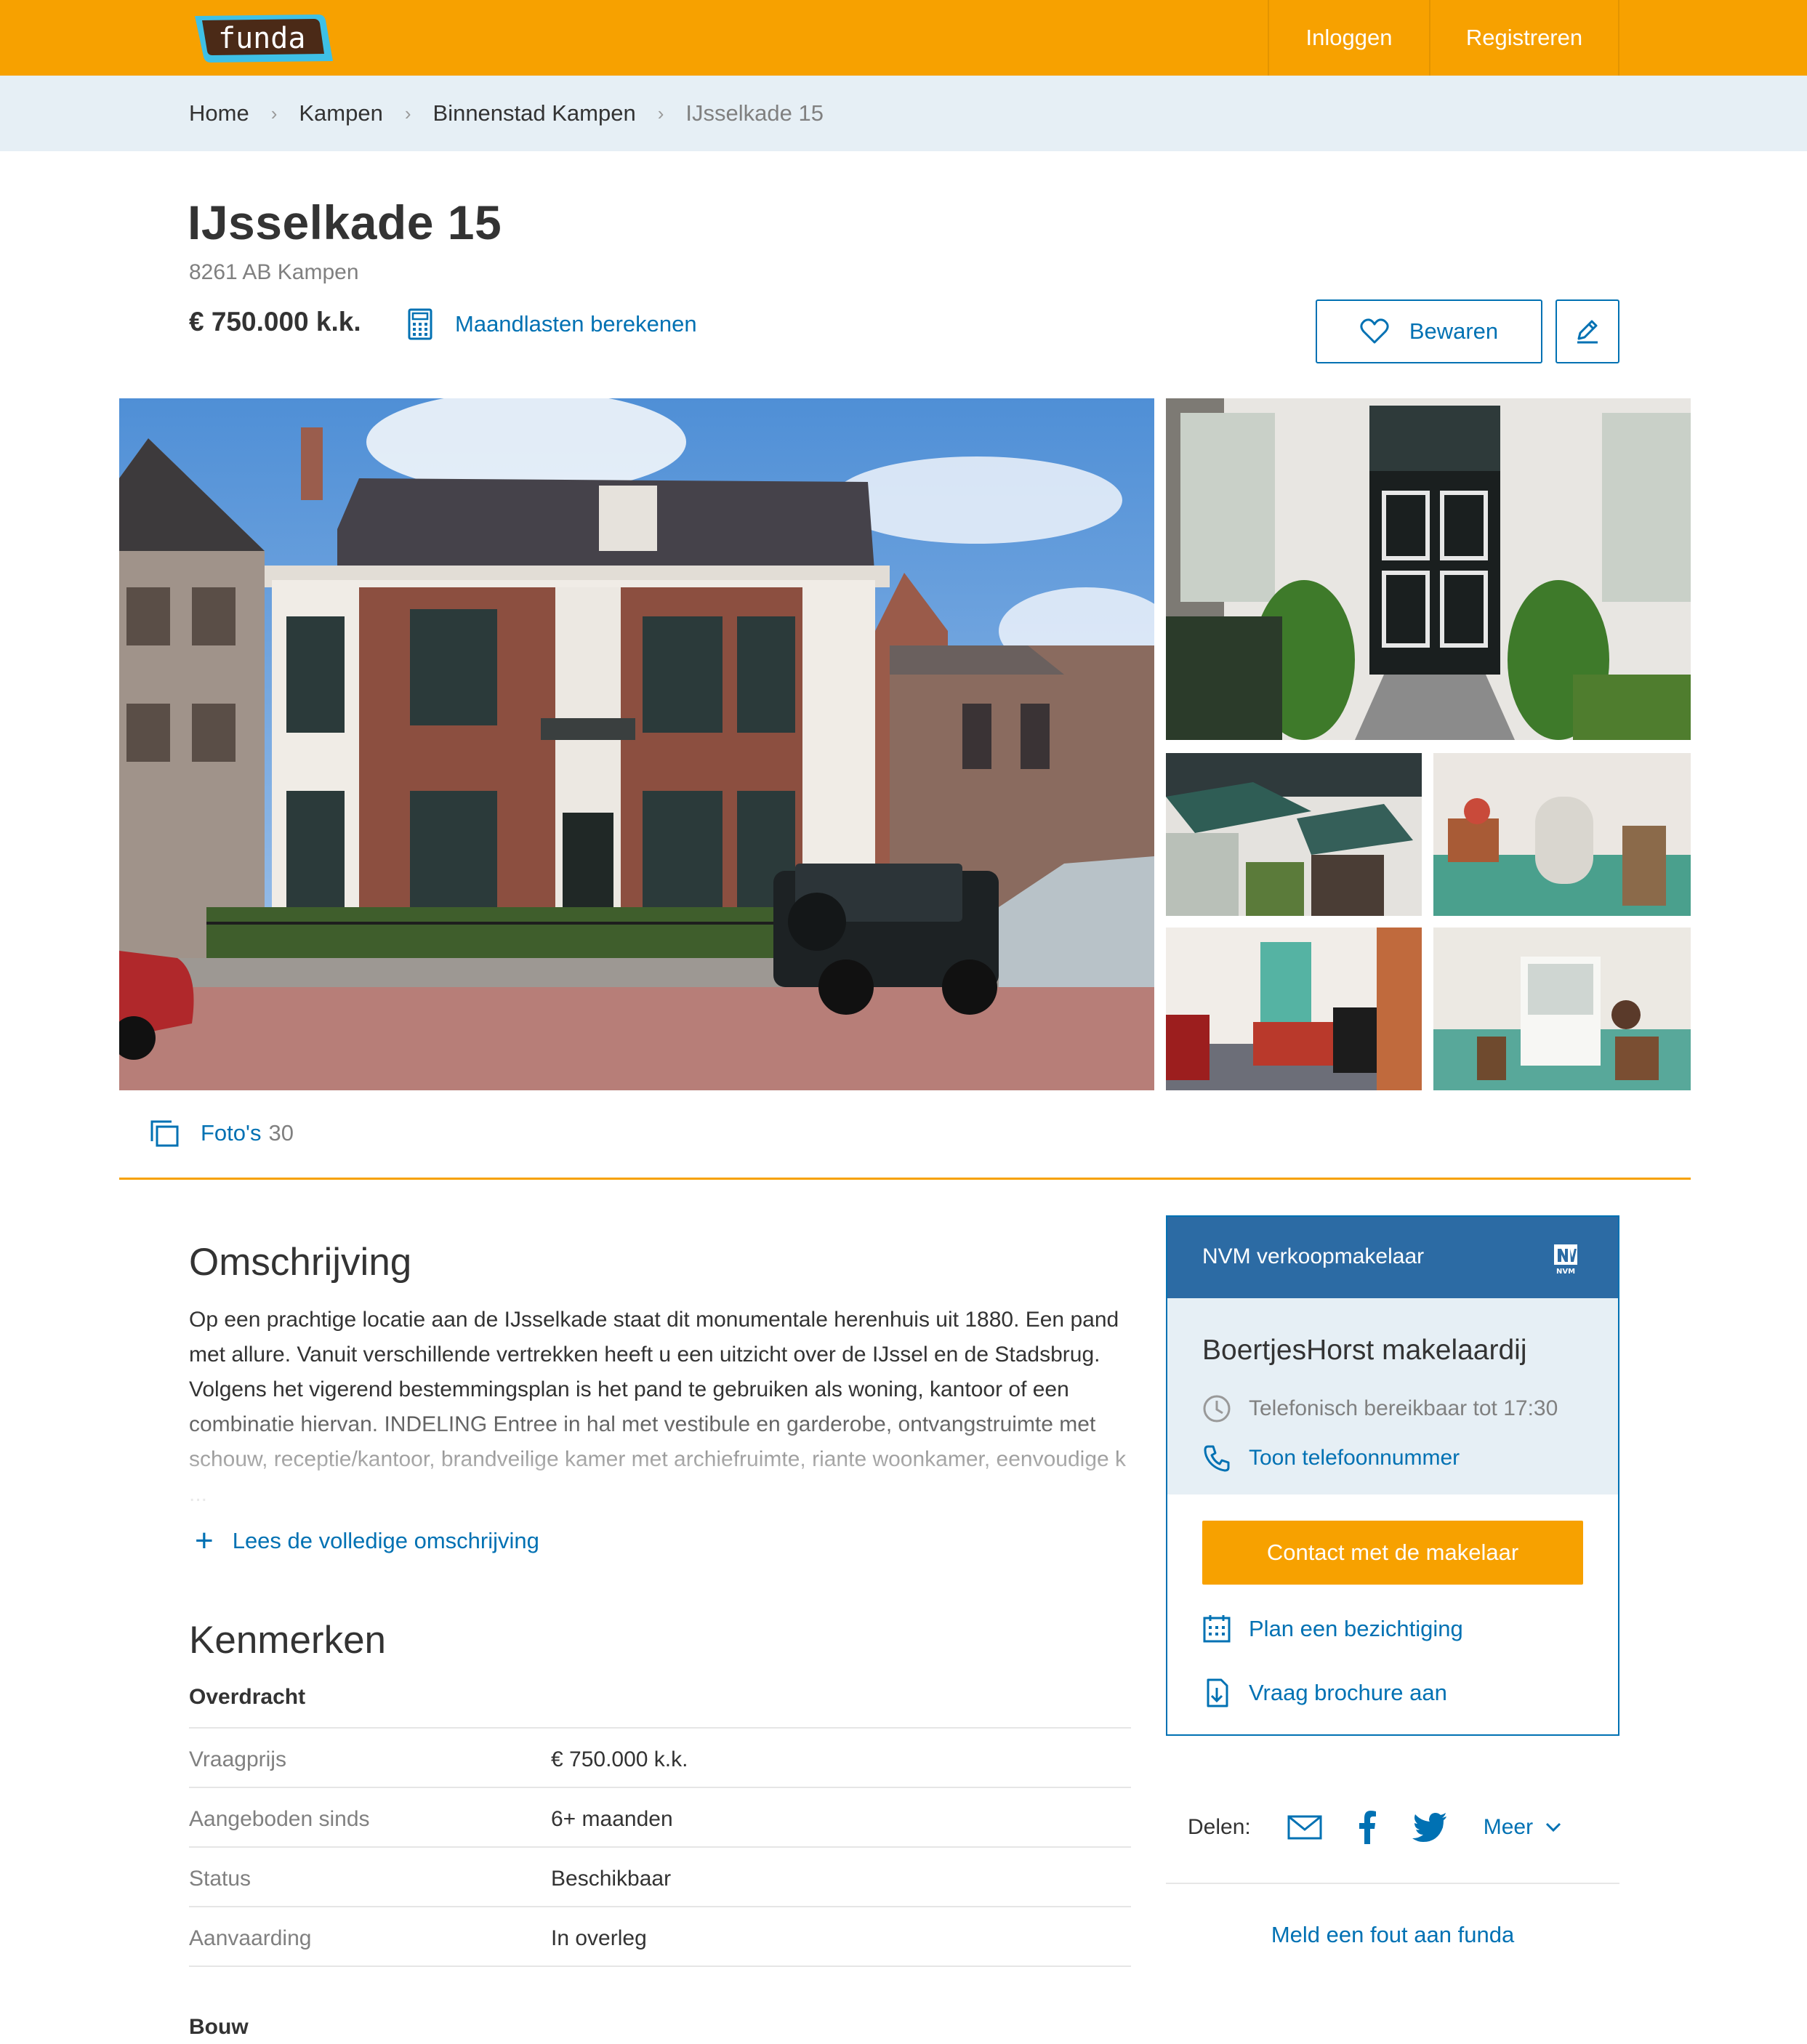  Describe the element at coordinates (1565, 1259) in the screenshot. I see `nvm-logo-icon: NVM` at that location.